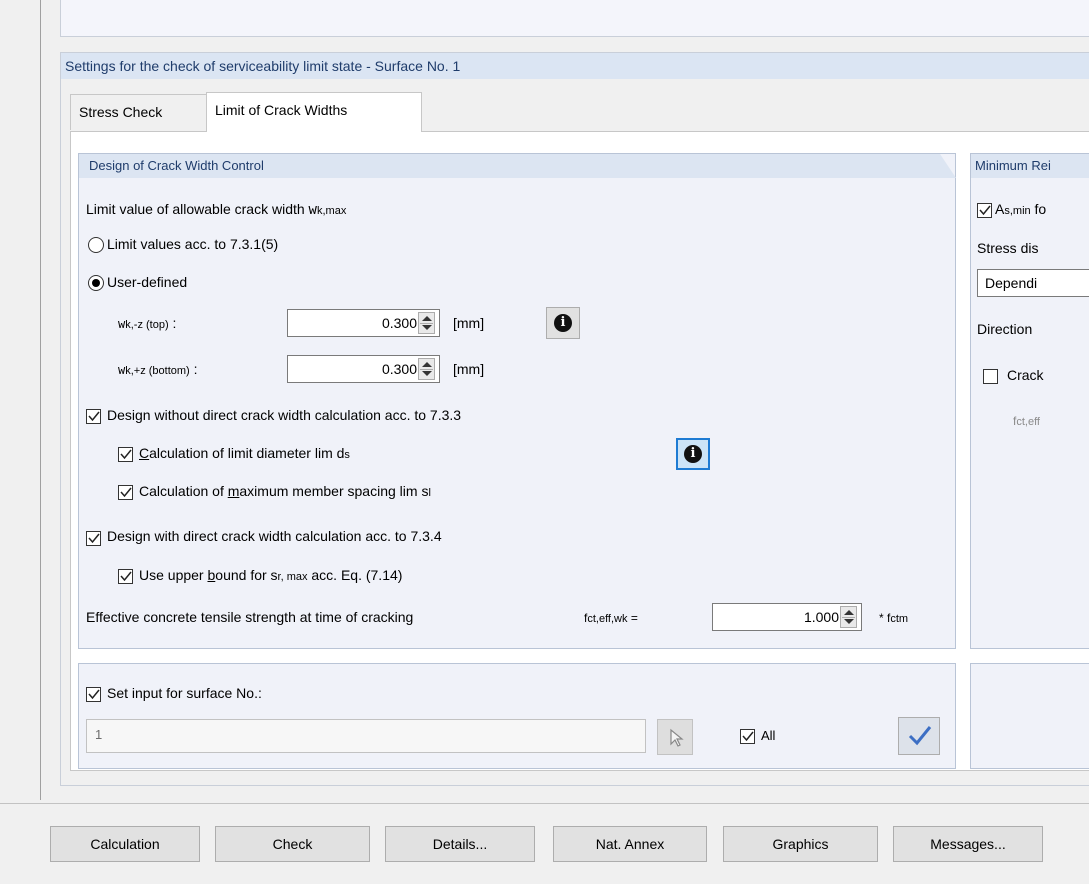  I want to click on fctm-multiplier: * fctm, so click(894, 618).